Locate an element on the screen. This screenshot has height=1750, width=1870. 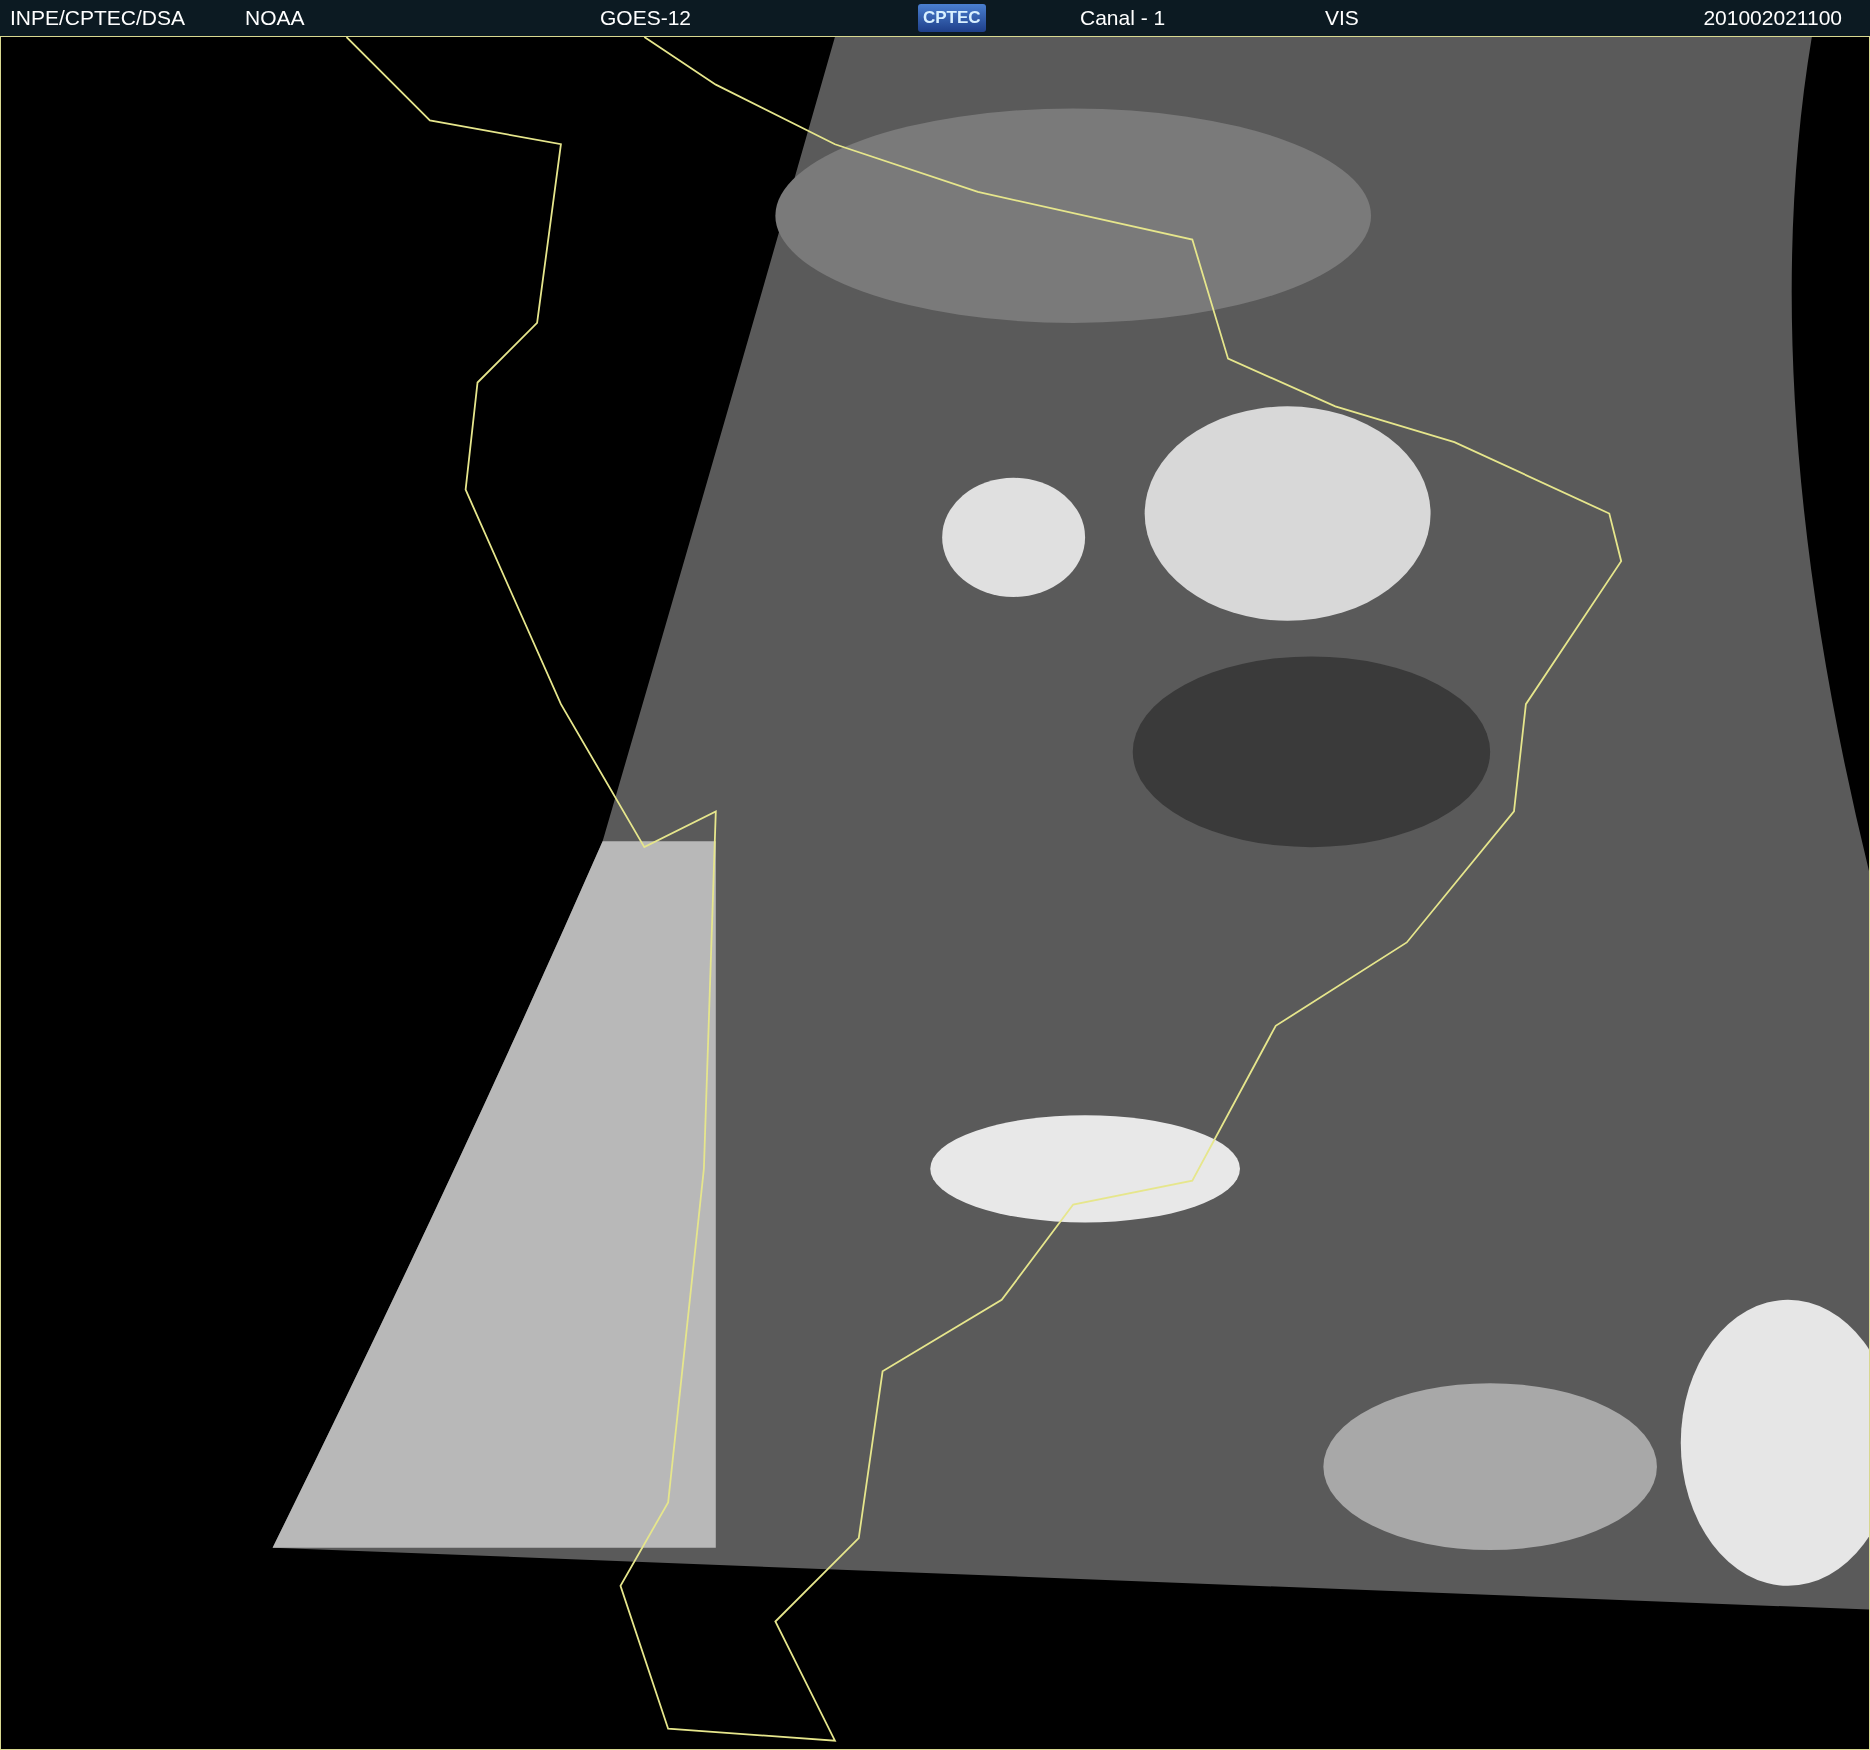
header-label: 201002021100 is located at coordinates (1772, 18).